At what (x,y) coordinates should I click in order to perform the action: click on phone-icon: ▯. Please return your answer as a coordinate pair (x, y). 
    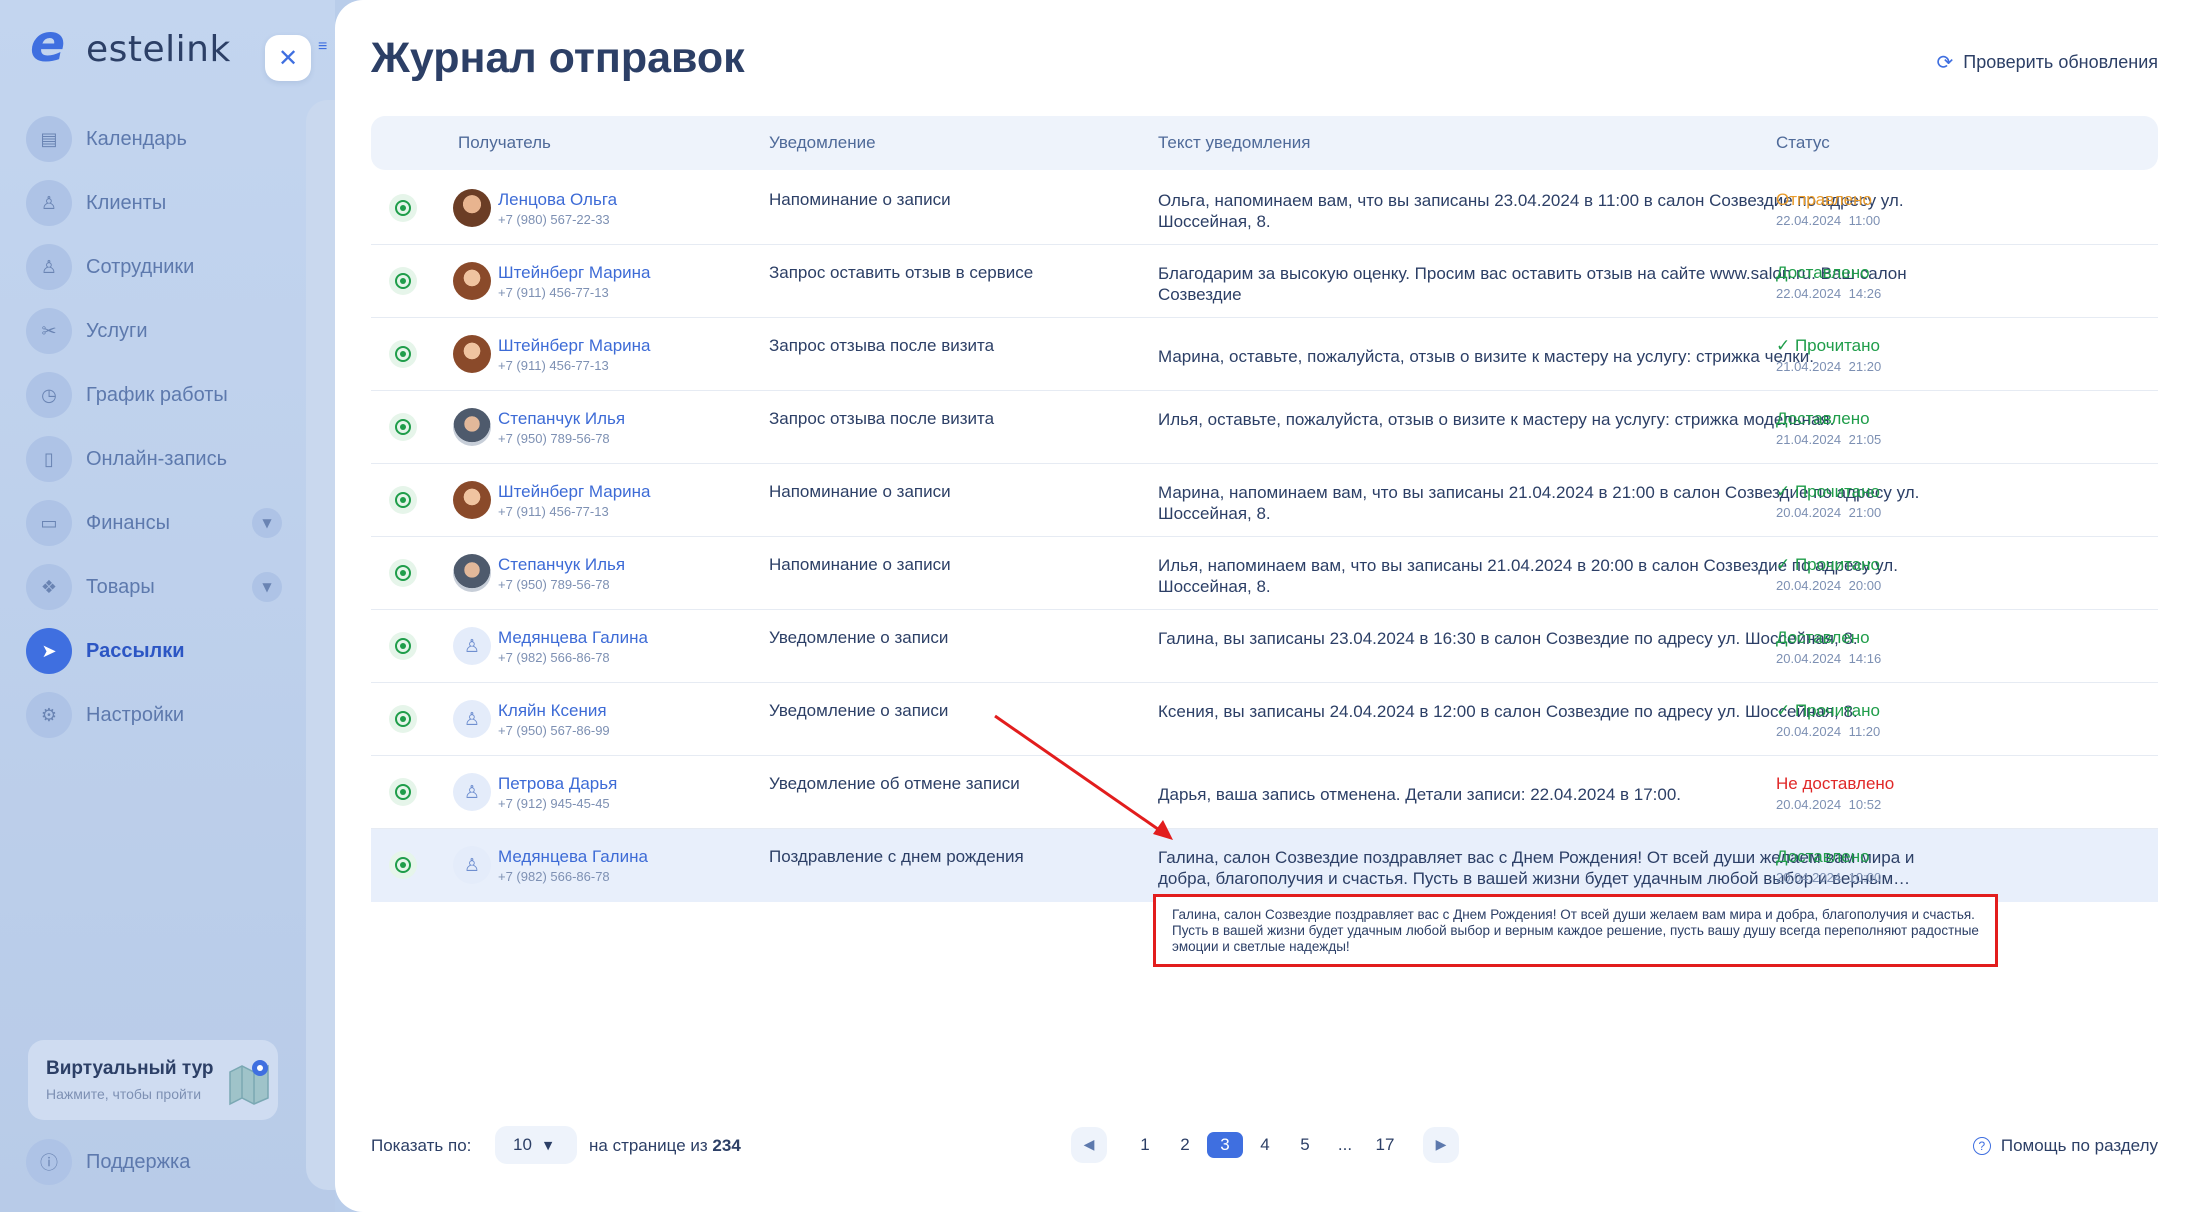
    Looking at the image, I should click on (49, 459).